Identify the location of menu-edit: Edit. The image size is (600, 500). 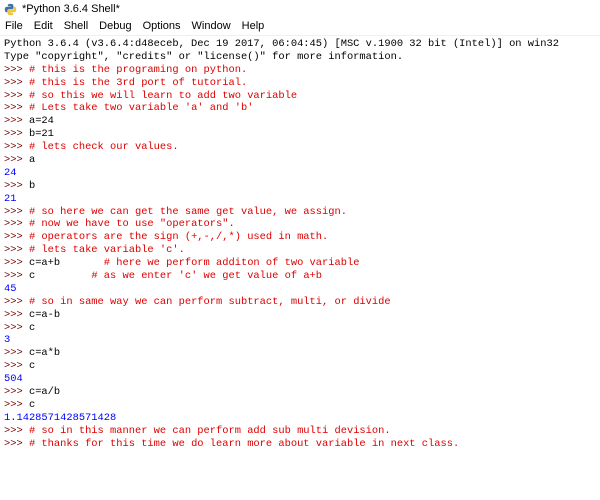
(44, 26).